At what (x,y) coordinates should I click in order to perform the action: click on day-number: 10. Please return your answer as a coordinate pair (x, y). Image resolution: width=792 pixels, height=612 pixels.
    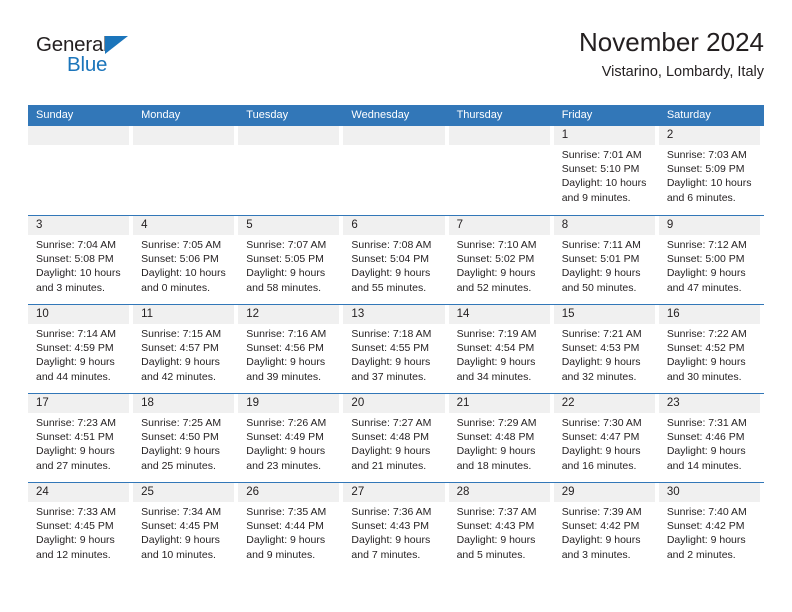
    Looking at the image, I should click on (79, 314).